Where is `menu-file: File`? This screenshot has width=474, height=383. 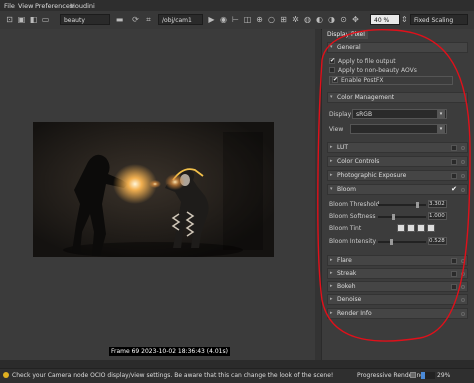 menu-file: File is located at coordinates (9, 6).